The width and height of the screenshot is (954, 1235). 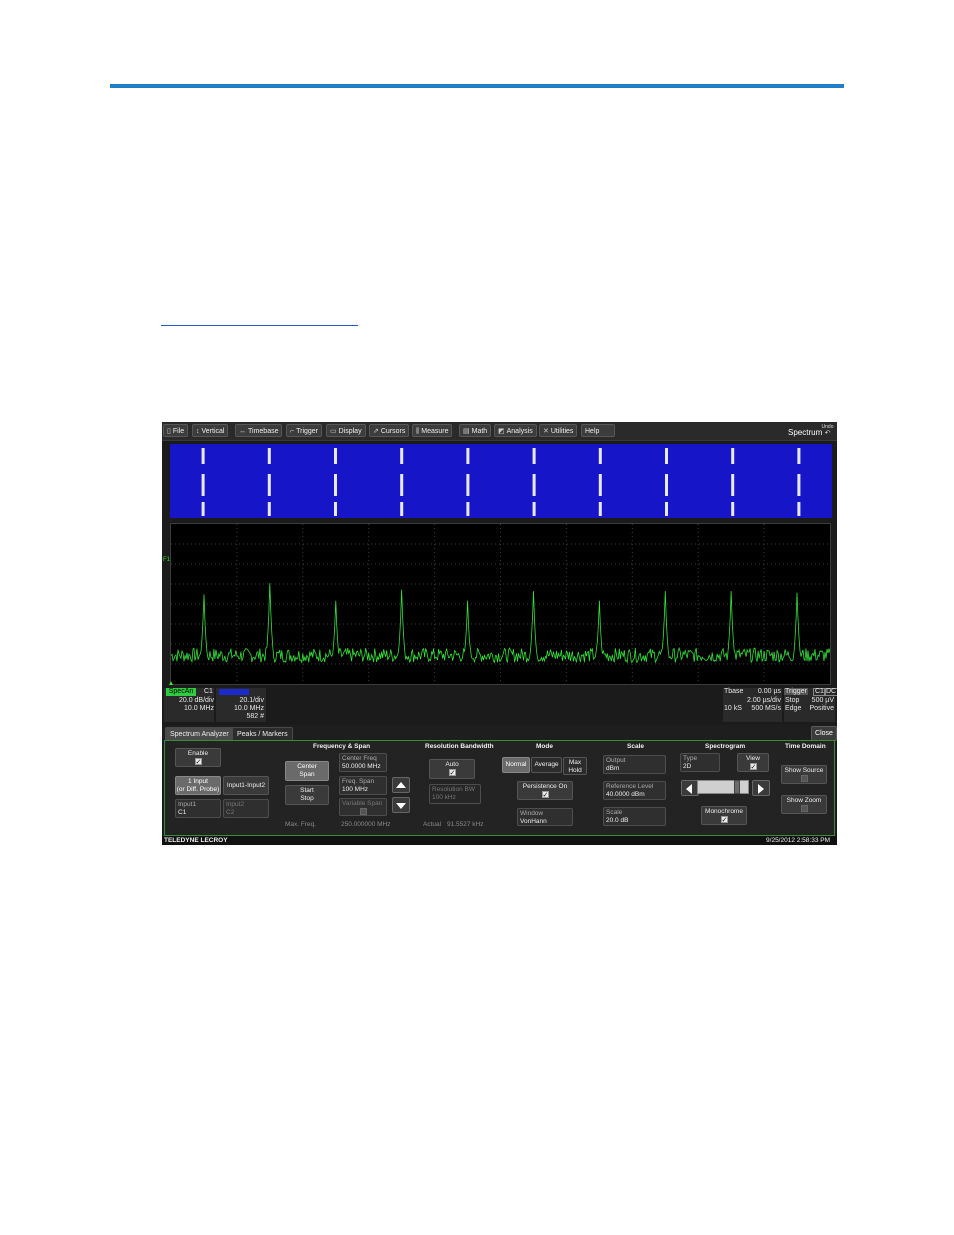 What do you see at coordinates (259, 325) in the screenshot?
I see `hyperlink-underline` at bounding box center [259, 325].